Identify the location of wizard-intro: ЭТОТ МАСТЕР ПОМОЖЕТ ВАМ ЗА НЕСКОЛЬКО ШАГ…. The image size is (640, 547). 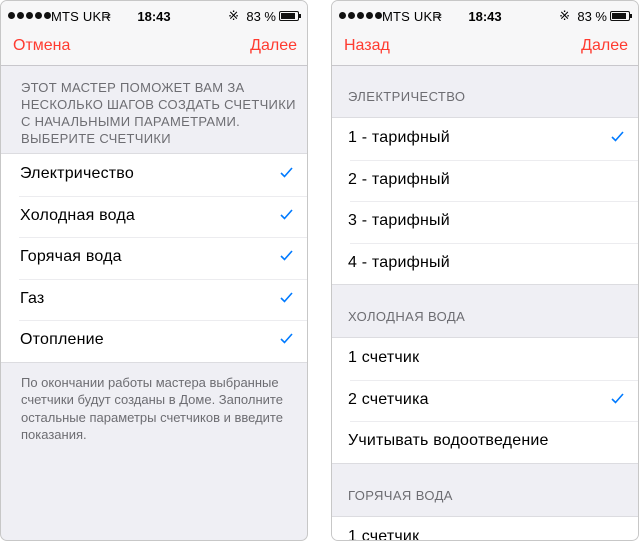
(154, 110).